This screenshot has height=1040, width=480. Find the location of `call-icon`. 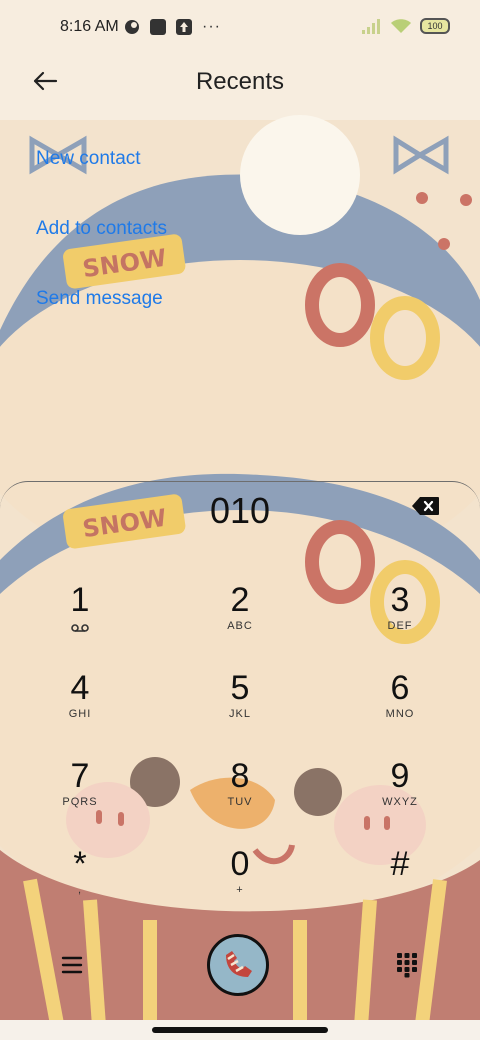

call-icon is located at coordinates (239, 964).